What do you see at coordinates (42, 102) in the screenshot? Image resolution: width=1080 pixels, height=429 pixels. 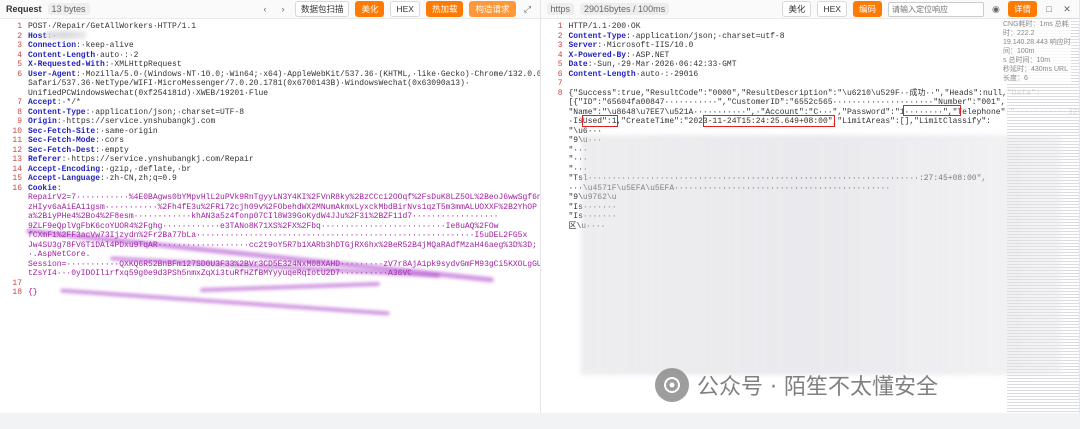 I see `code-token: Accept` at bounding box center [42, 102].